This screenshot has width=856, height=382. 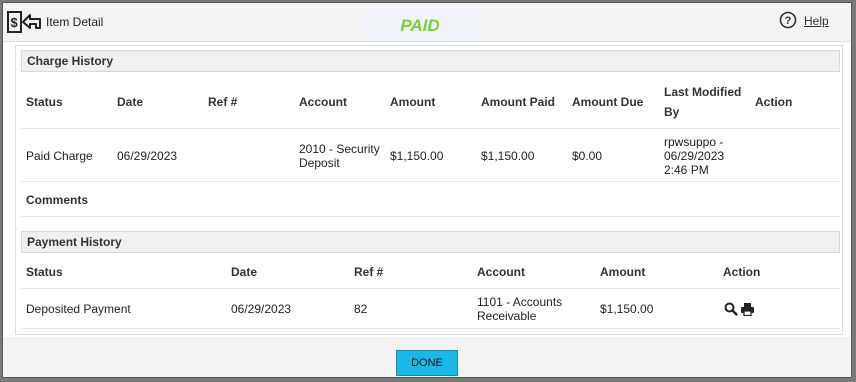 I want to click on status-banner: PAID, so click(x=420, y=24).